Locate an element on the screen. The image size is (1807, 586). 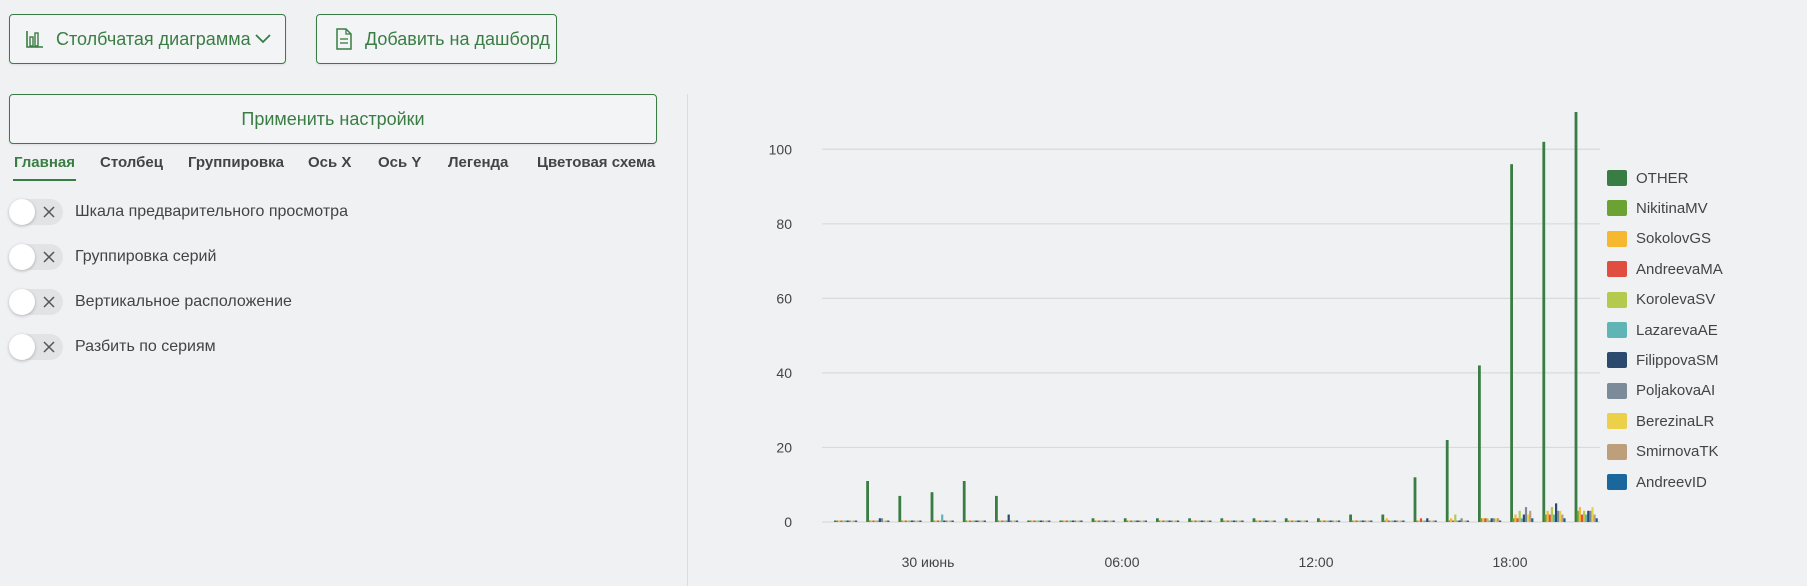
document-icon is located at coordinates (344, 39).